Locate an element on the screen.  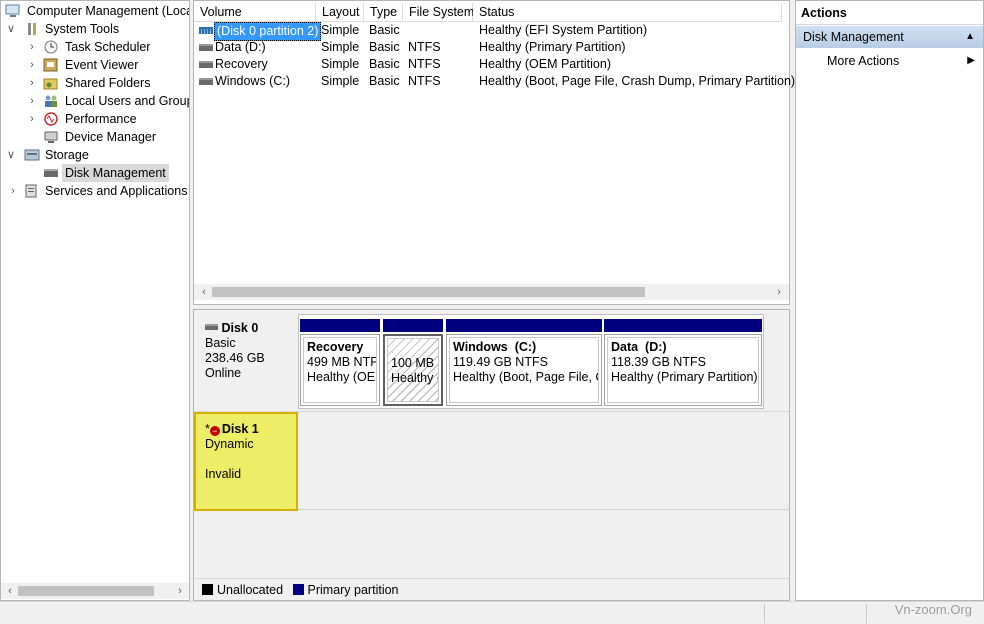
column-header-layout: Layout is located at coordinates (340, 12).